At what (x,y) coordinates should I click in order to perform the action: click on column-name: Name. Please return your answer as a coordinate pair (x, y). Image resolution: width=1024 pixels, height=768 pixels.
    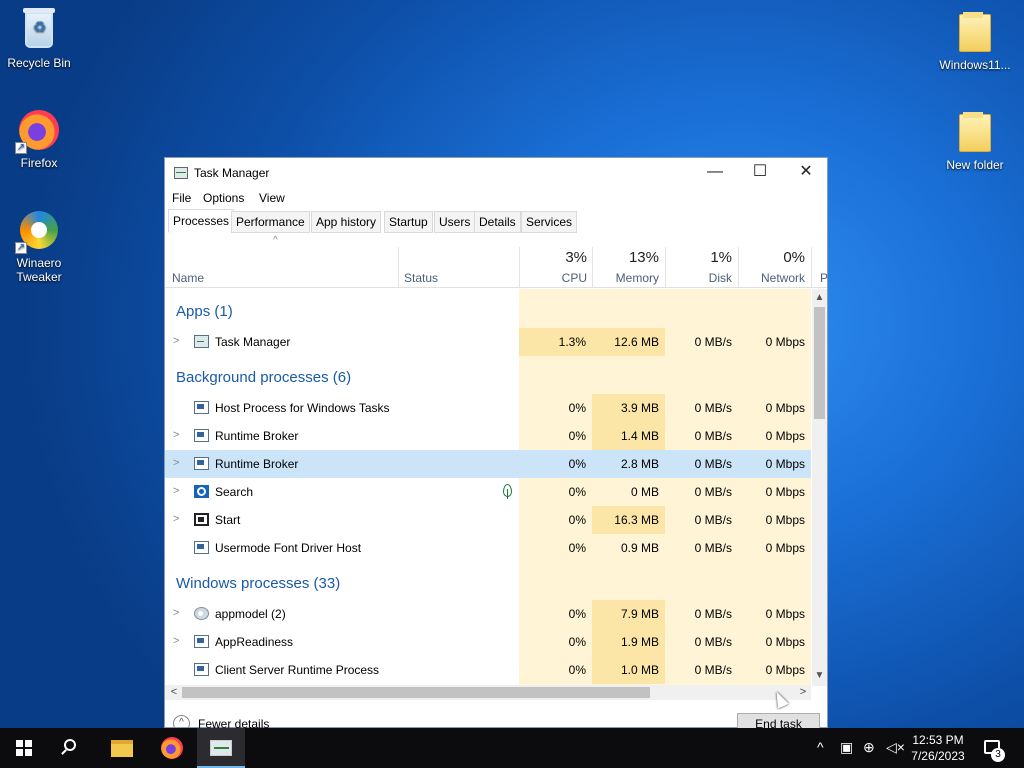
    Looking at the image, I should click on (188, 278).